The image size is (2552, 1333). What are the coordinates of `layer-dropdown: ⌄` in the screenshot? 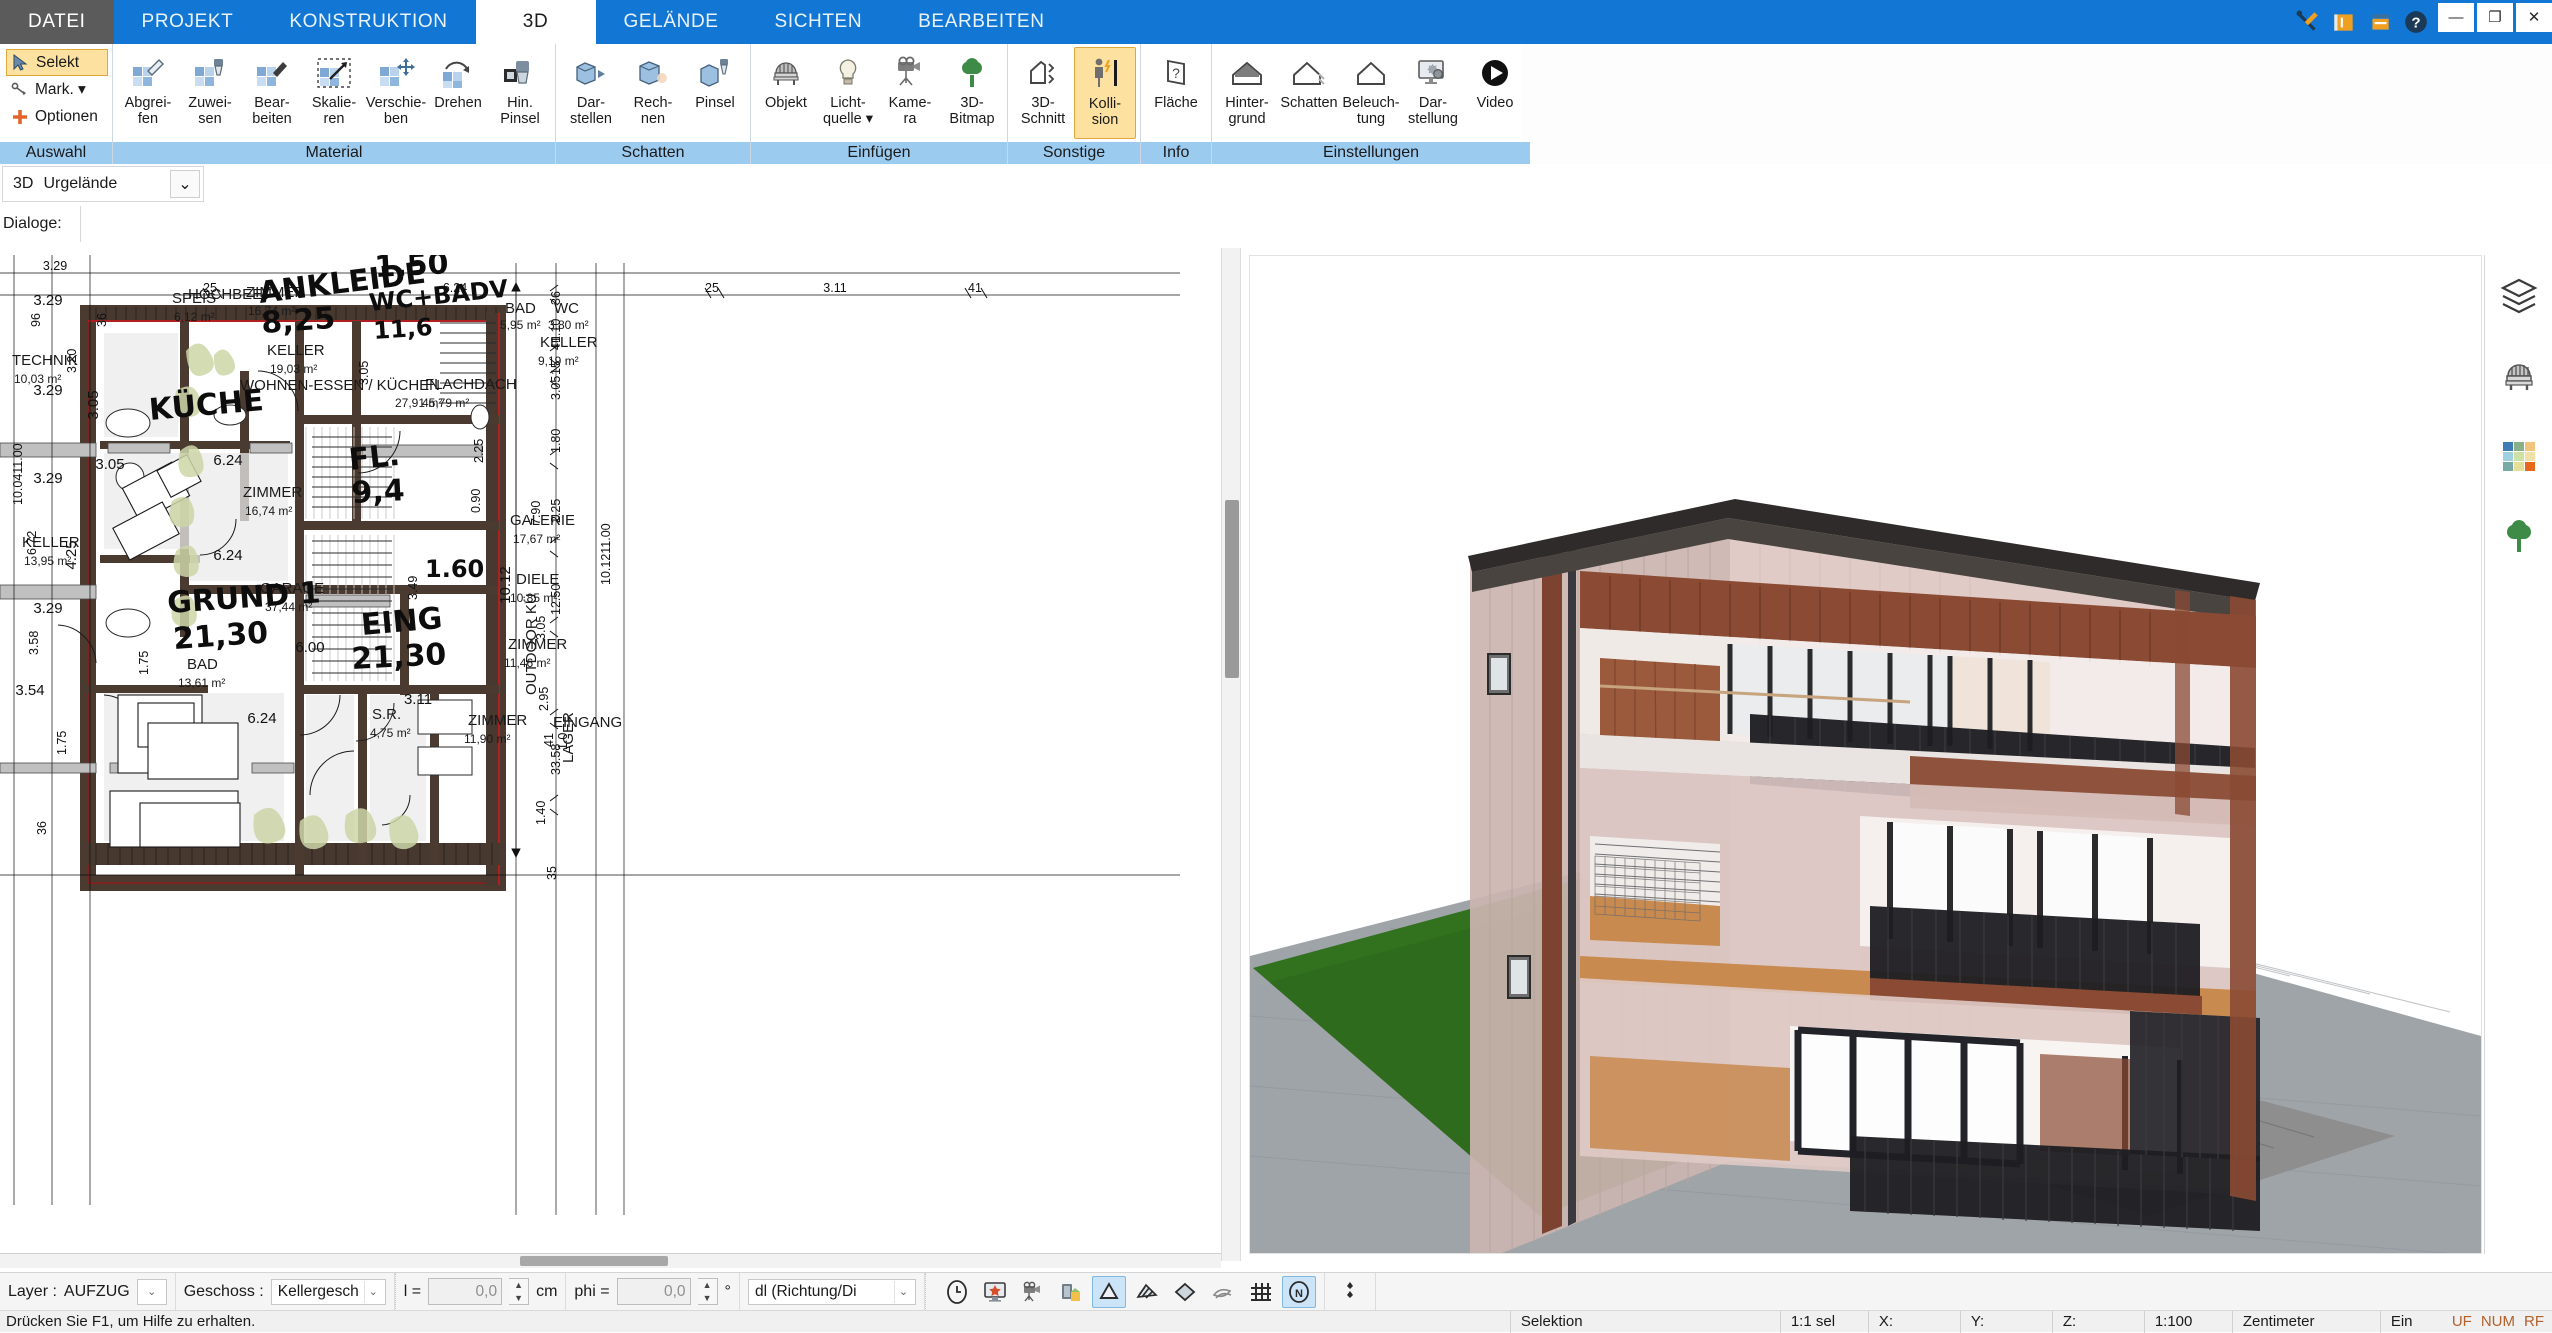 It's located at (151, 1291).